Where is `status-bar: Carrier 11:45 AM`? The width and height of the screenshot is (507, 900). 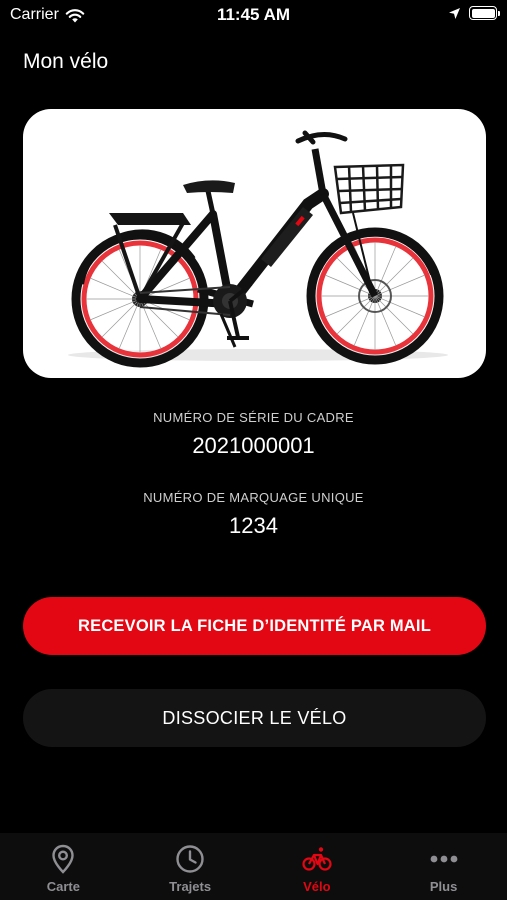 status-bar: Carrier 11:45 AM is located at coordinates (253, 16).